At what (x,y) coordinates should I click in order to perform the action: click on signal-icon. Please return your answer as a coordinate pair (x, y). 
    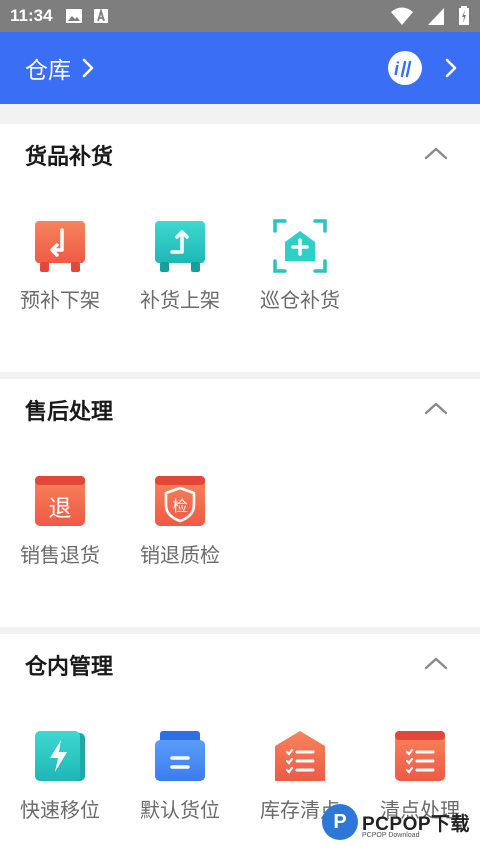
    Looking at the image, I should click on (436, 16).